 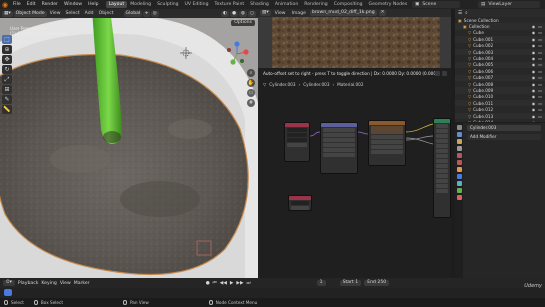 I want to click on camera-icon: ▭, so click(x=251, y=93).